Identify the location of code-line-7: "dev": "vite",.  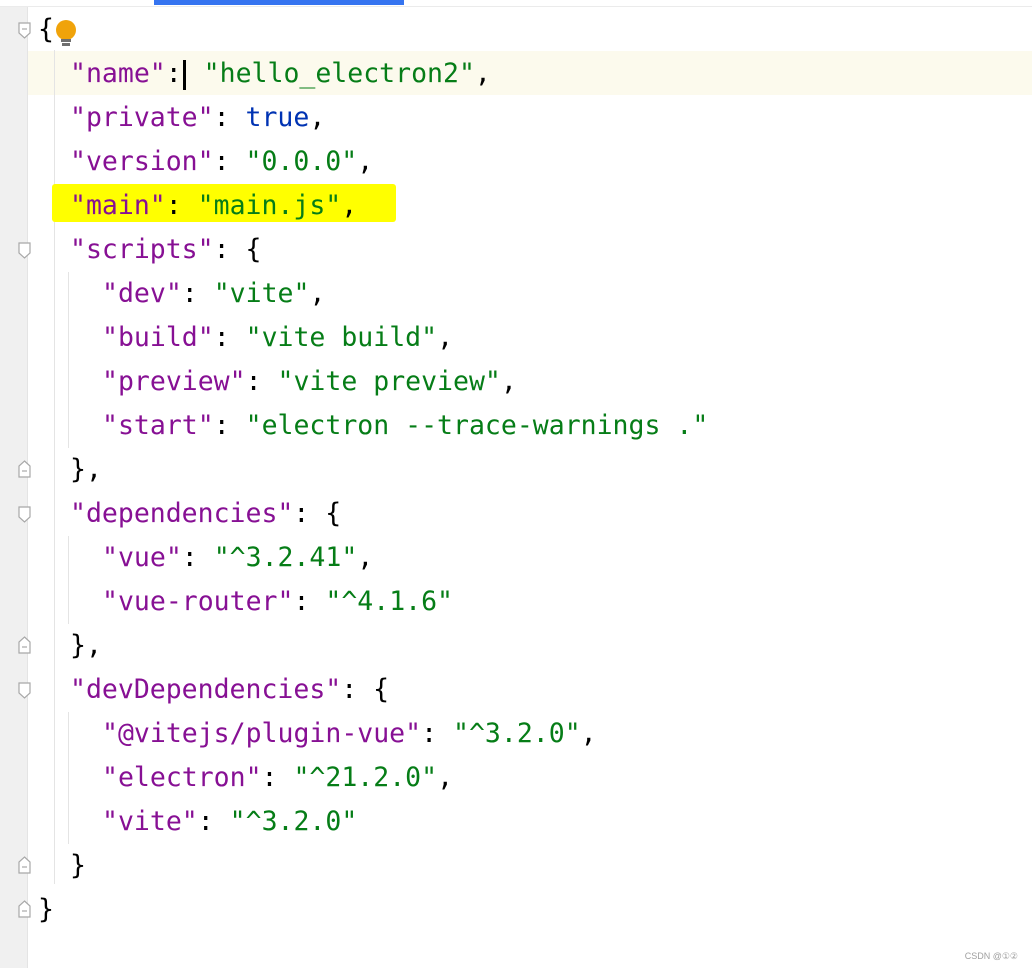
(213, 294).